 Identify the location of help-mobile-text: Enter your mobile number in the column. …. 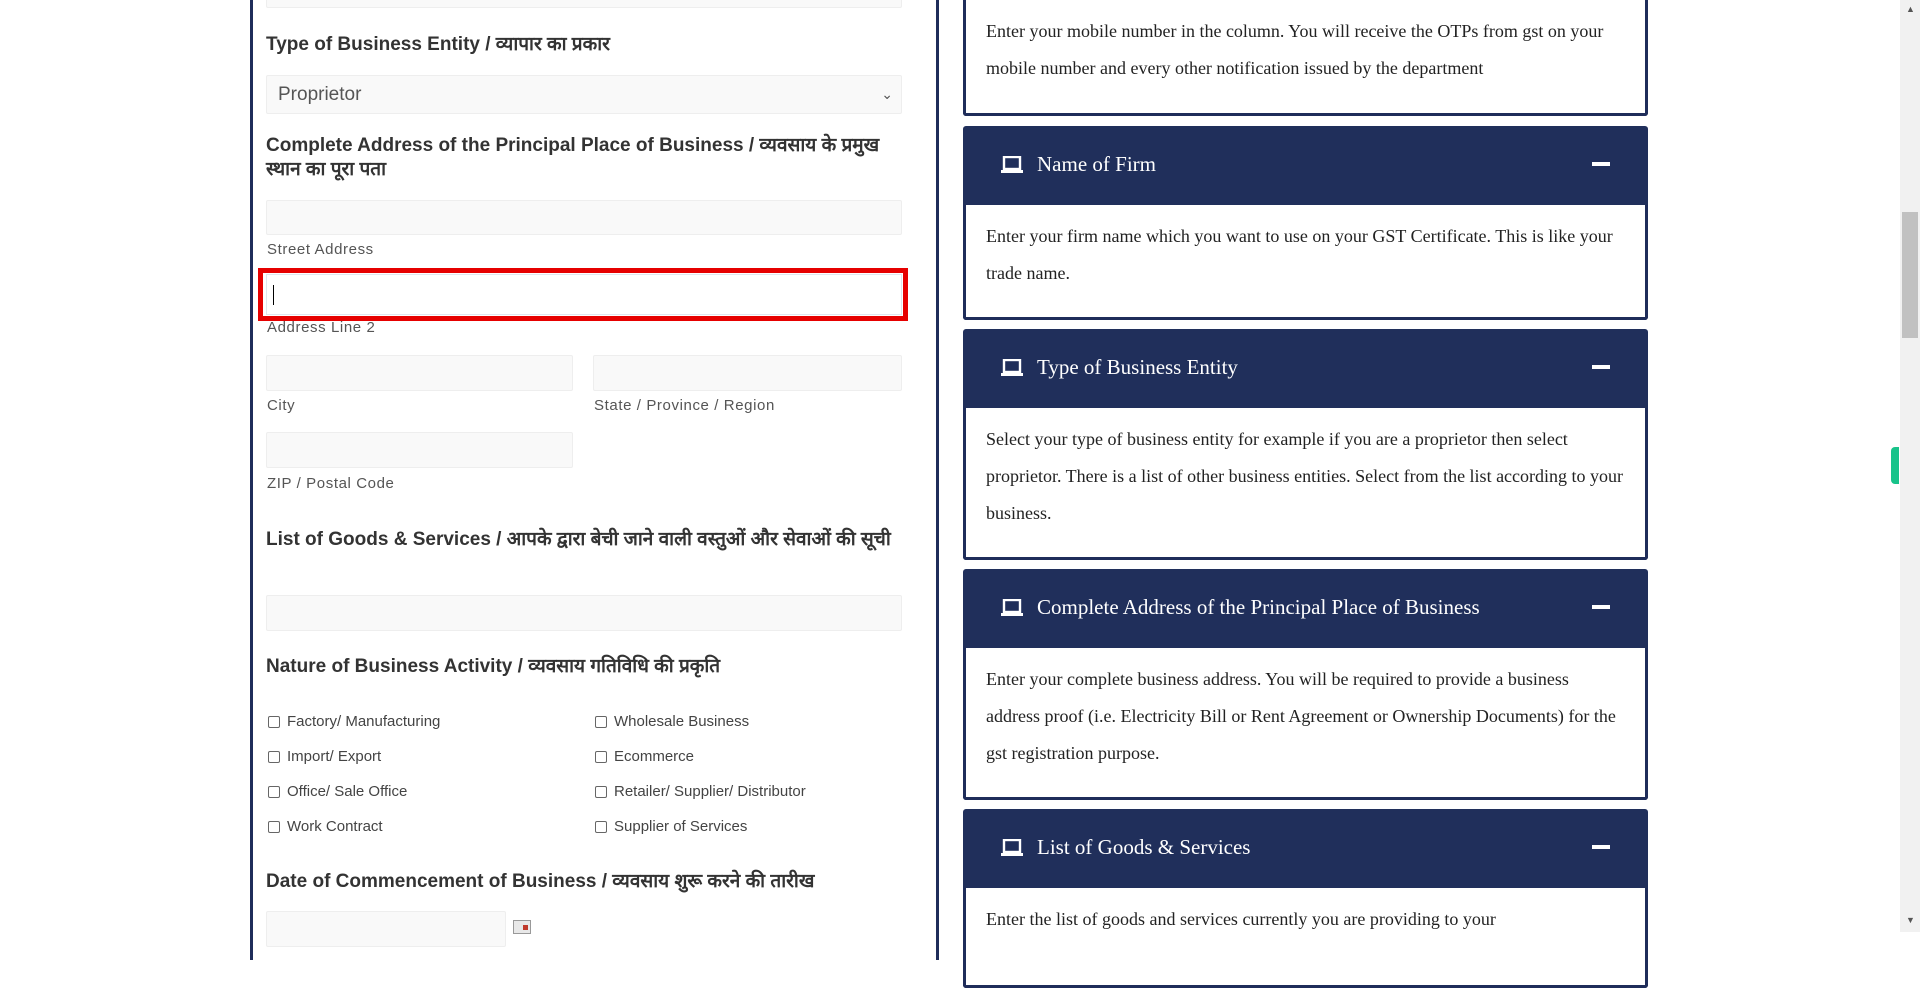
(1295, 49).